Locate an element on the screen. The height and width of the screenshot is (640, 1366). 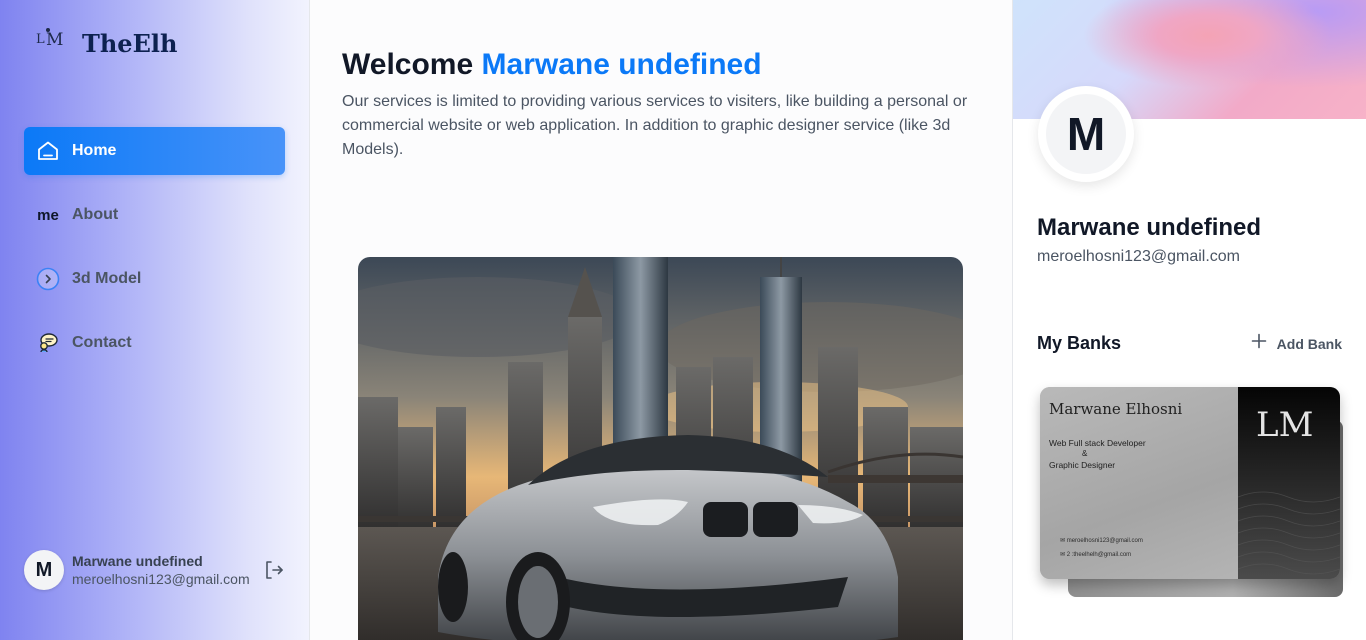
profile-email: meroelhosni123@gmail.com is located at coordinates (1138, 256).